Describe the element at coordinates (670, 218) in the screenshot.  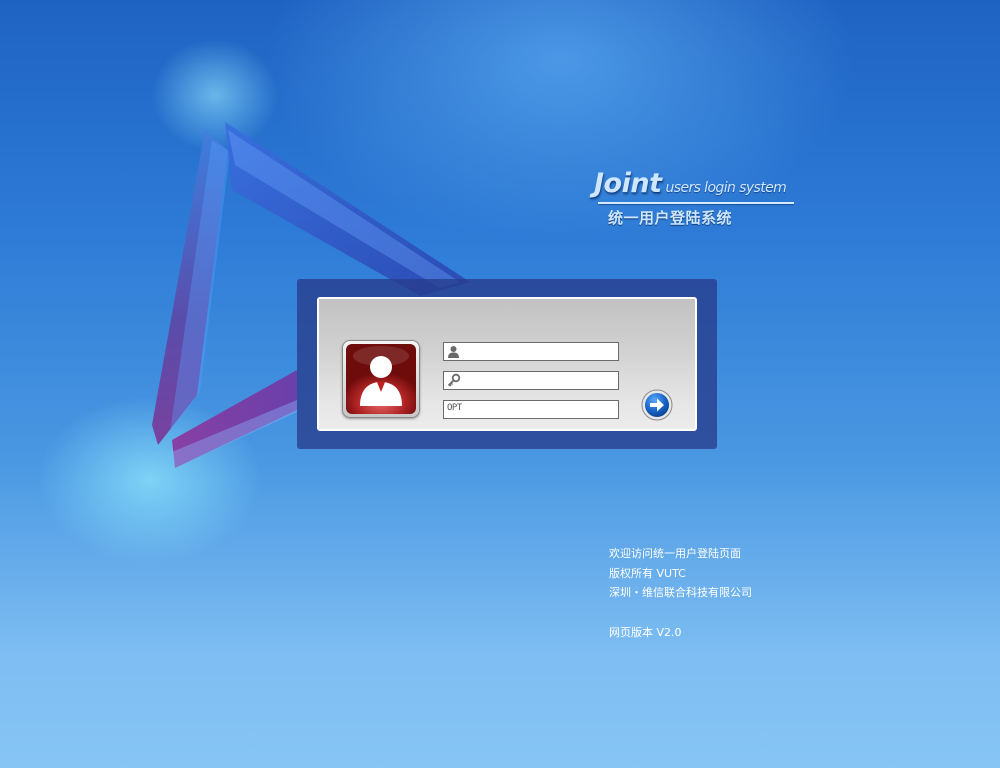
I see `brand-chinese-title: 统一用户登陆系统` at that location.